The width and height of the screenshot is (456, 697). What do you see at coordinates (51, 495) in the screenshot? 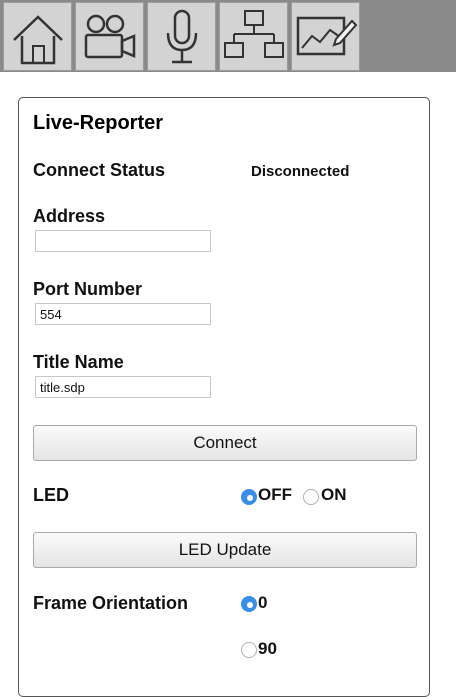
I see `led-label: LED` at bounding box center [51, 495].